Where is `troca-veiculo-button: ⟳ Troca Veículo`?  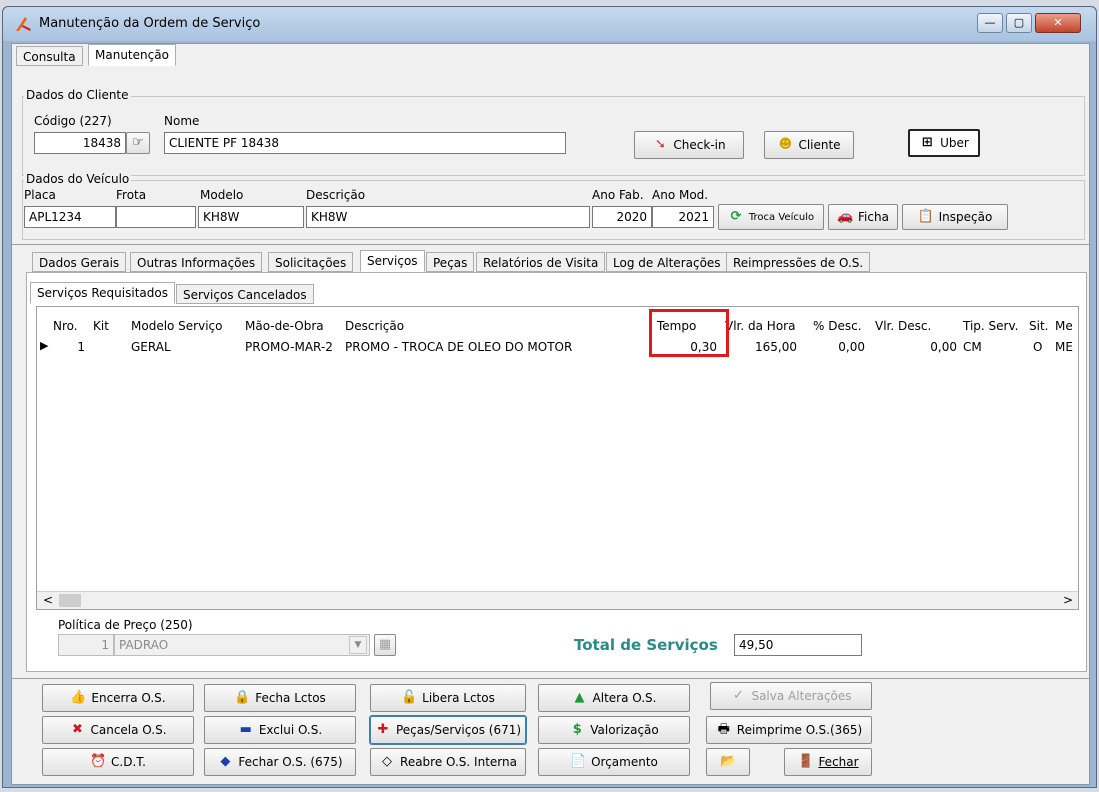 troca-veiculo-button: ⟳ Troca Veículo is located at coordinates (771, 217).